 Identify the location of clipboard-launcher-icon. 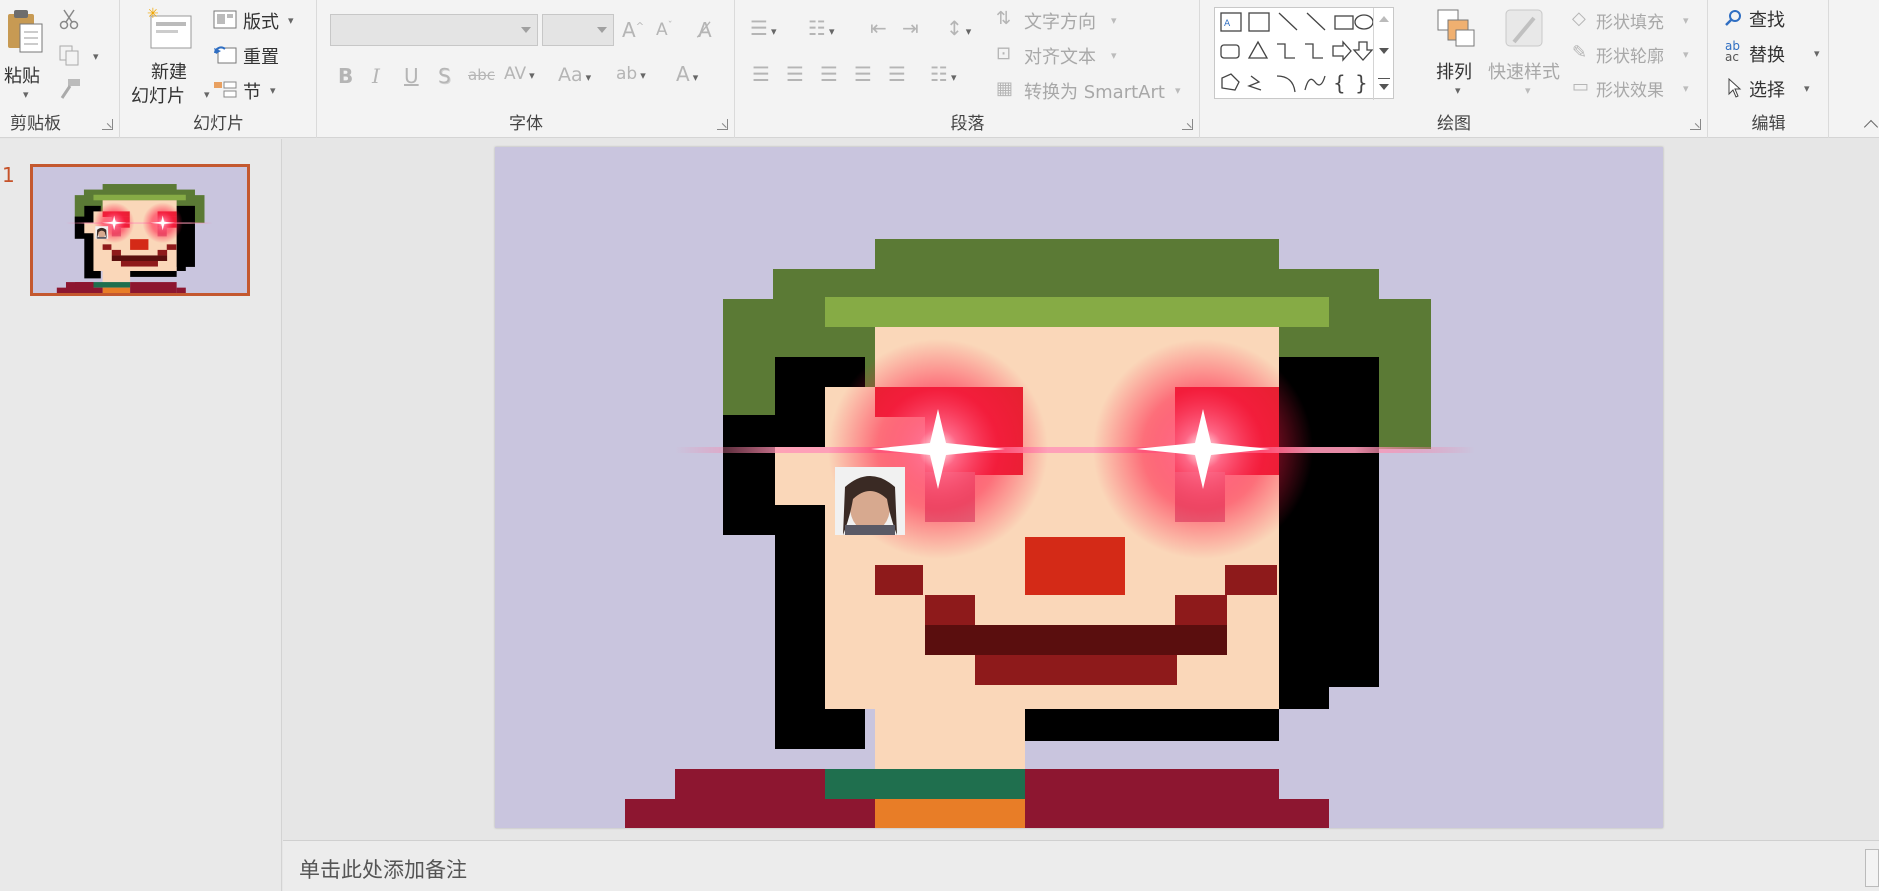
(107, 124).